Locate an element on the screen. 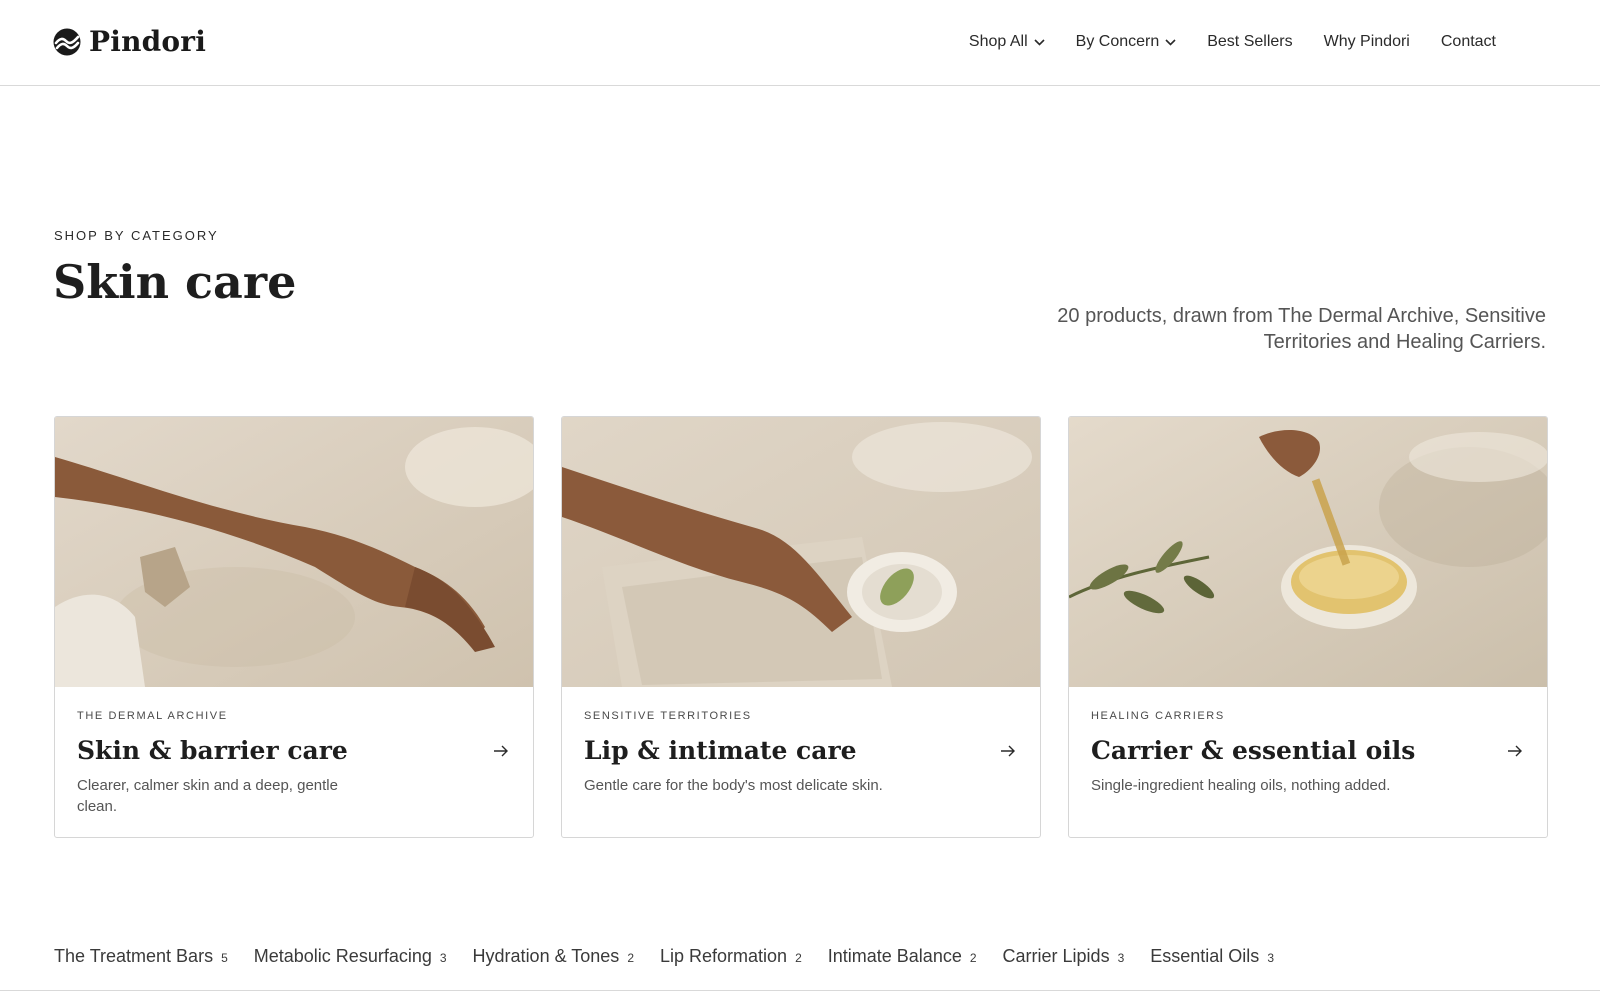 The image size is (1600, 1000). nav-label: Shop All is located at coordinates (998, 41).